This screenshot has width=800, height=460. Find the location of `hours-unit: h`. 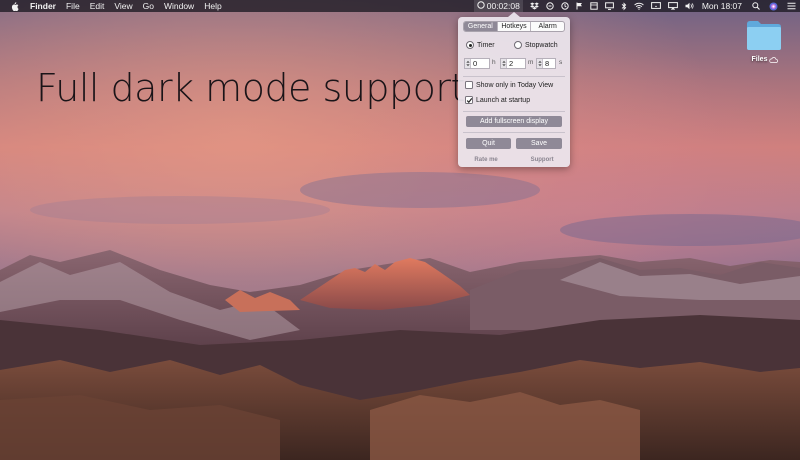

hours-unit: h is located at coordinates (494, 62).